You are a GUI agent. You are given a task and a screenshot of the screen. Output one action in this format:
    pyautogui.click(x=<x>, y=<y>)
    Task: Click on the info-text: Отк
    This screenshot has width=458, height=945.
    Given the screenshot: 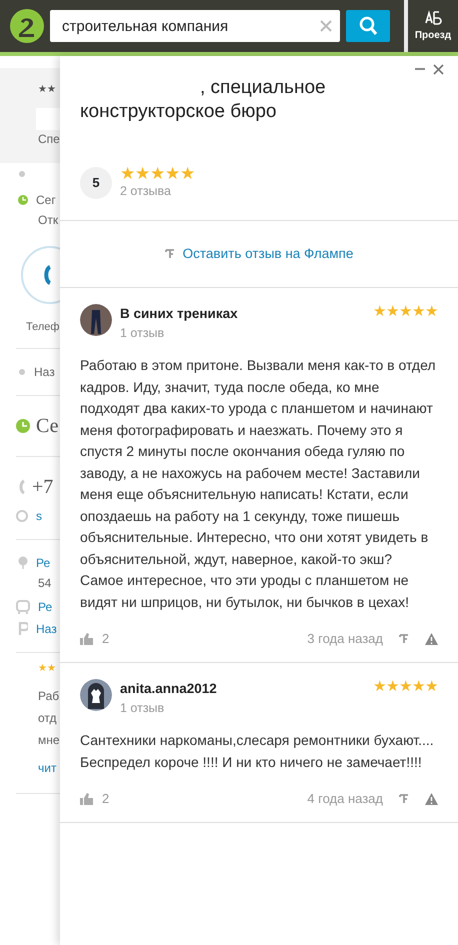 What is the action you would take?
    pyautogui.click(x=48, y=220)
    